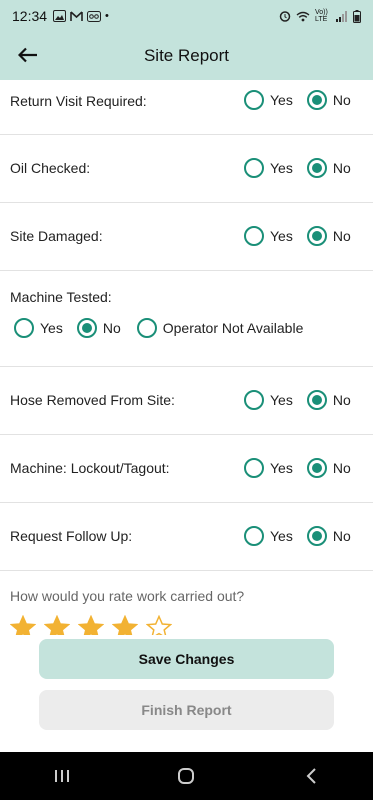 This screenshot has height=800, width=373. What do you see at coordinates (321, 16) in the screenshot?
I see `volte-indicator: Vo)) LTE` at bounding box center [321, 16].